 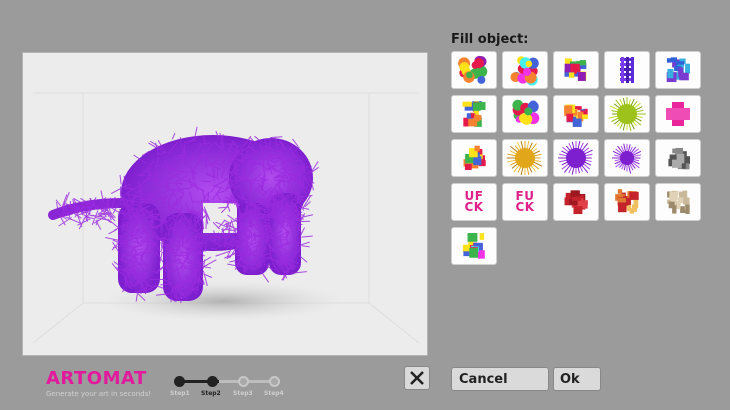 I want to click on fill-thumb-balls-and-blocks, so click(x=525, y=114).